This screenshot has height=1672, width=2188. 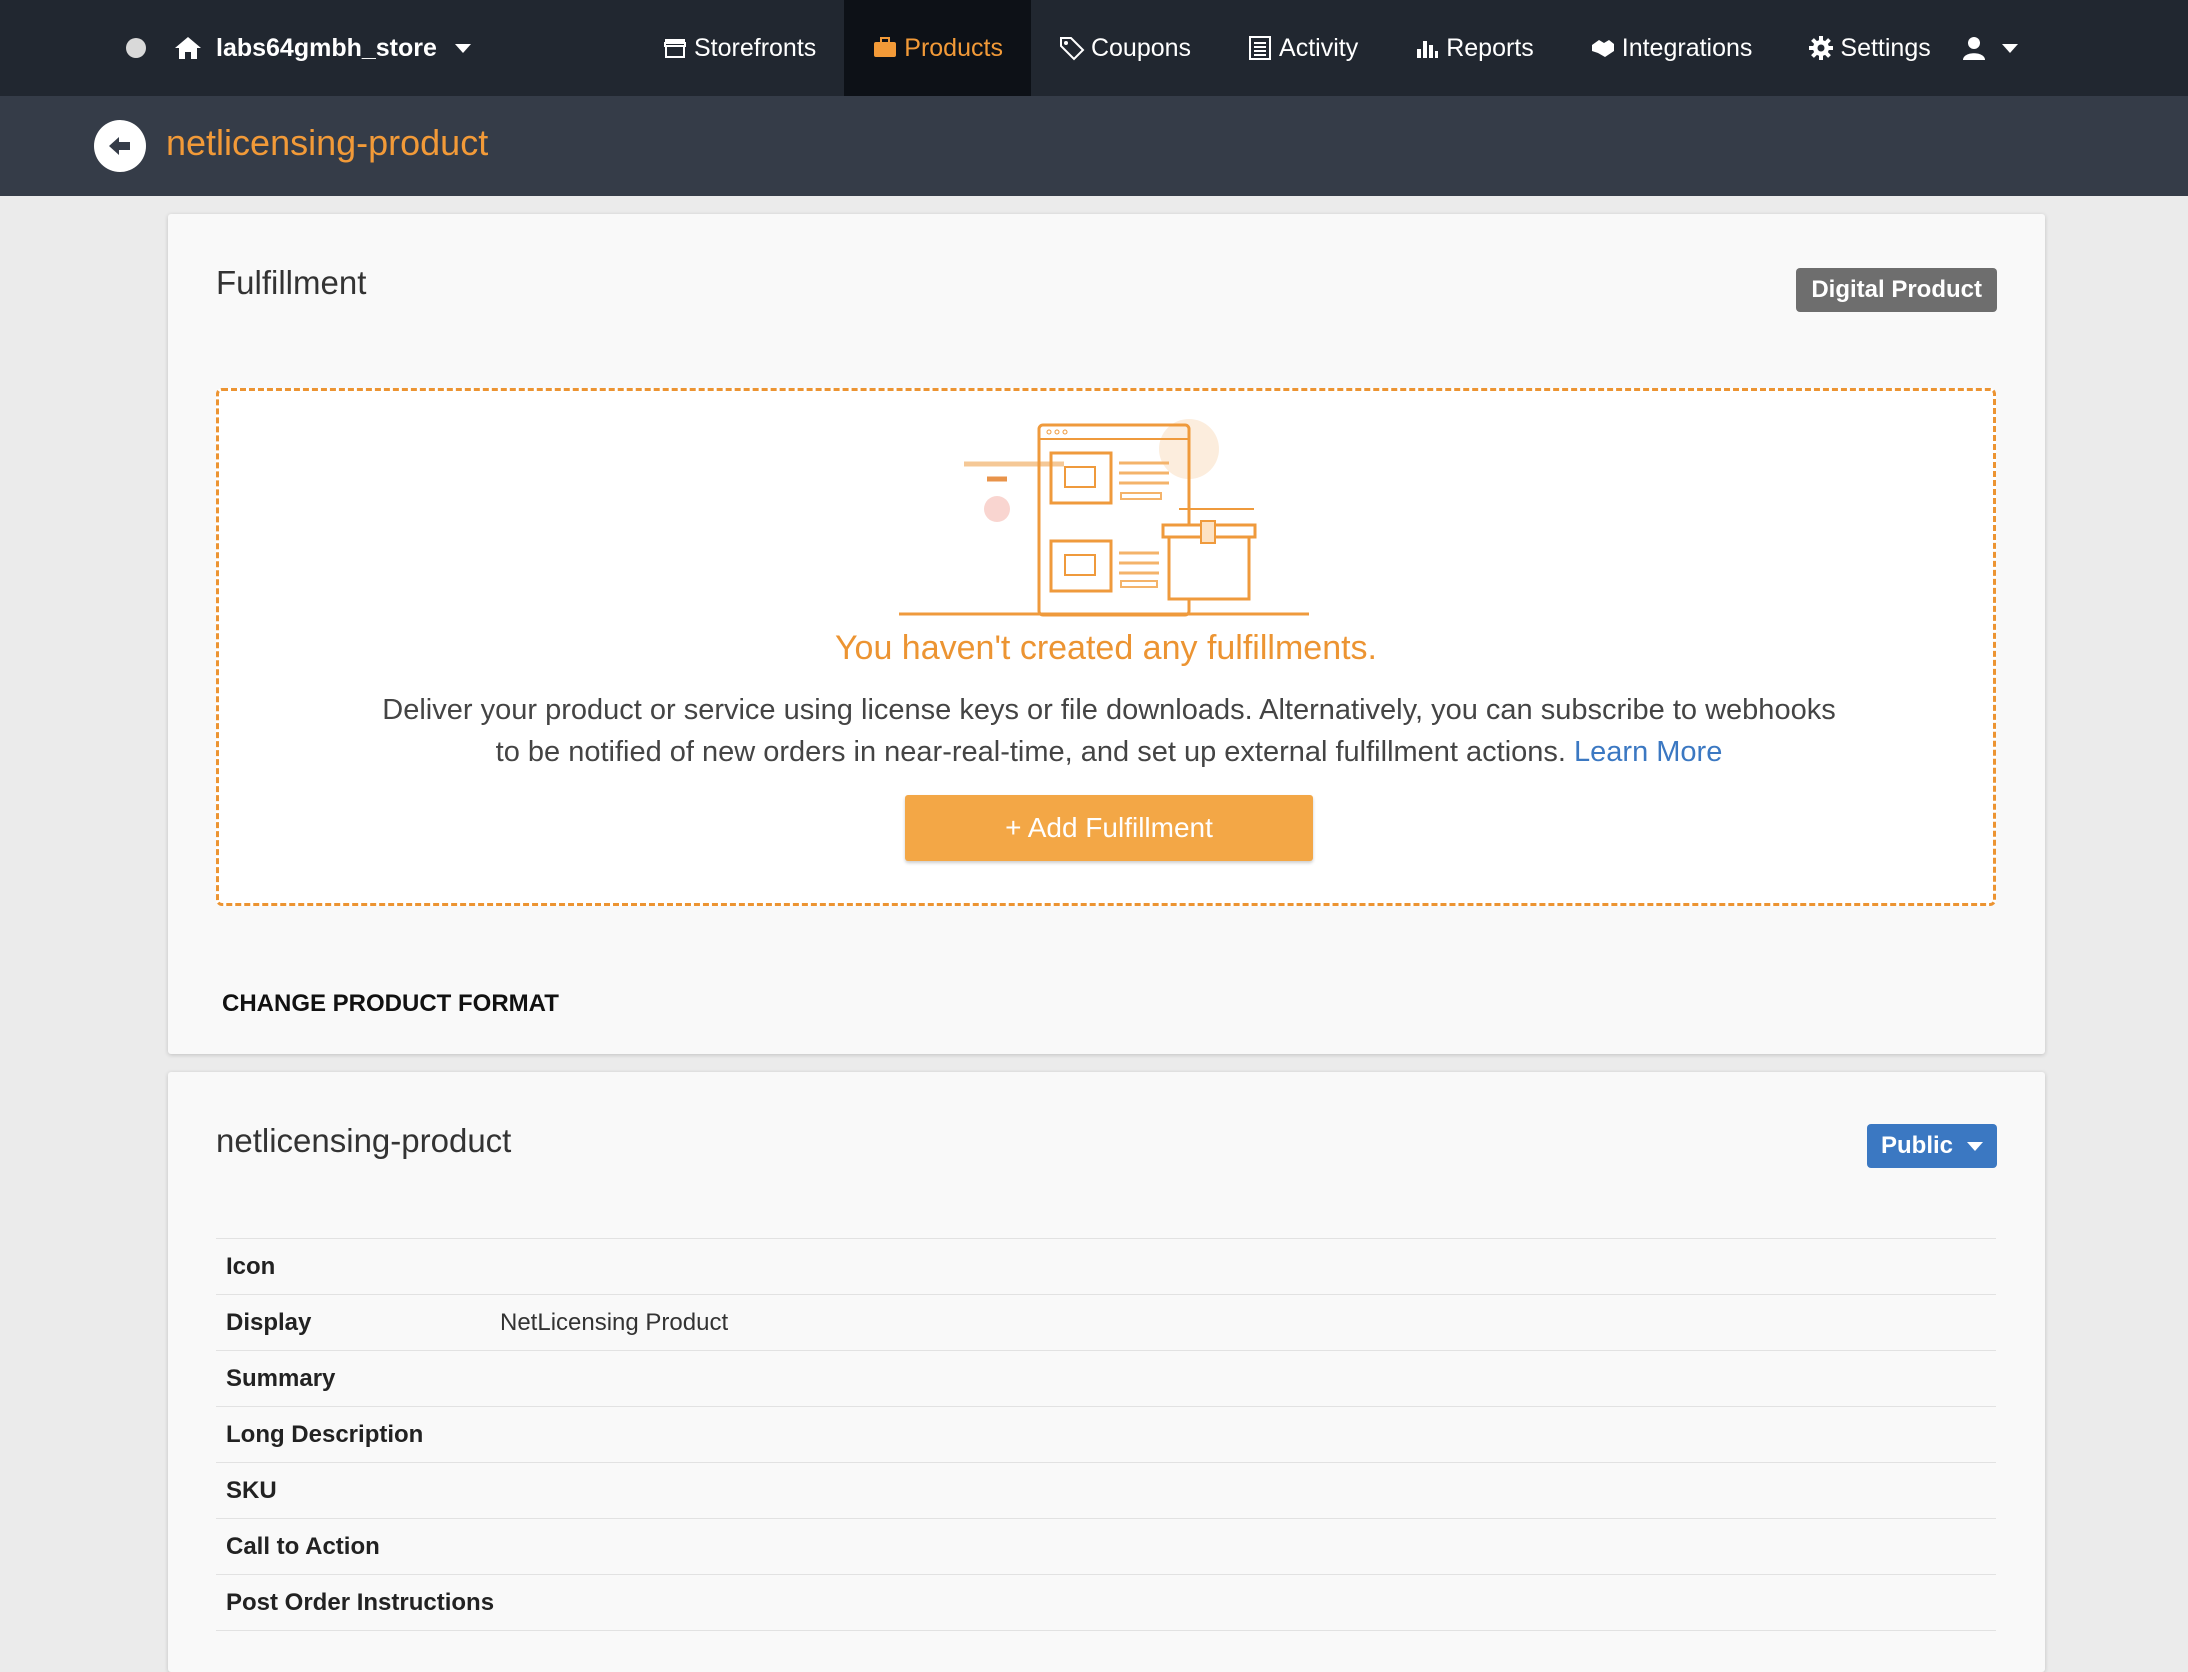 I want to click on nav-products: Products, so click(x=937, y=48).